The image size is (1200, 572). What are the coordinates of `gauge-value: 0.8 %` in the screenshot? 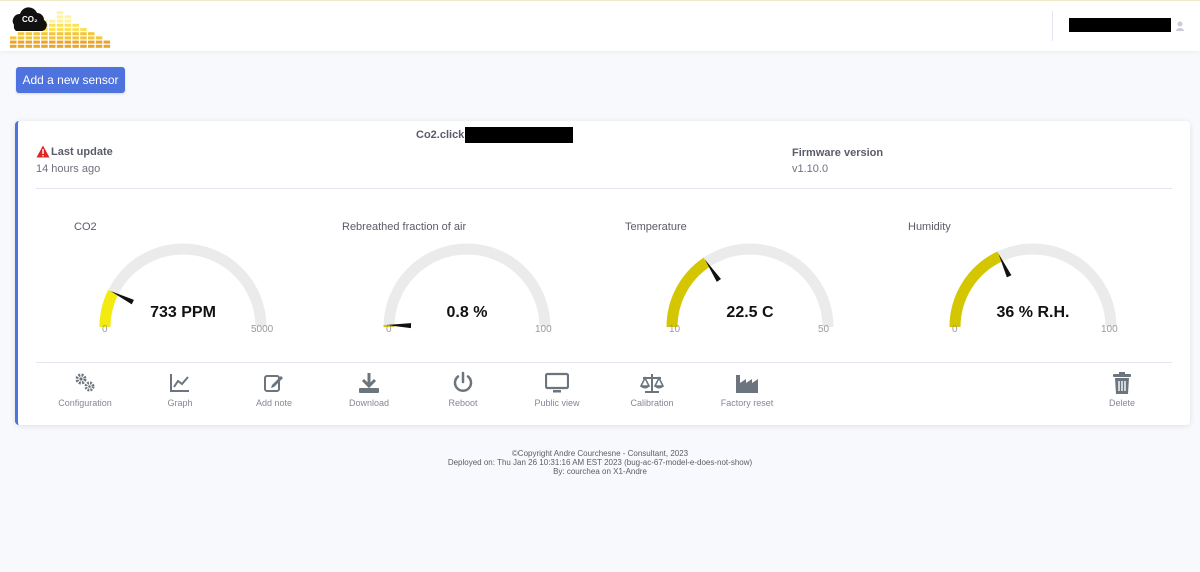 It's located at (467, 312).